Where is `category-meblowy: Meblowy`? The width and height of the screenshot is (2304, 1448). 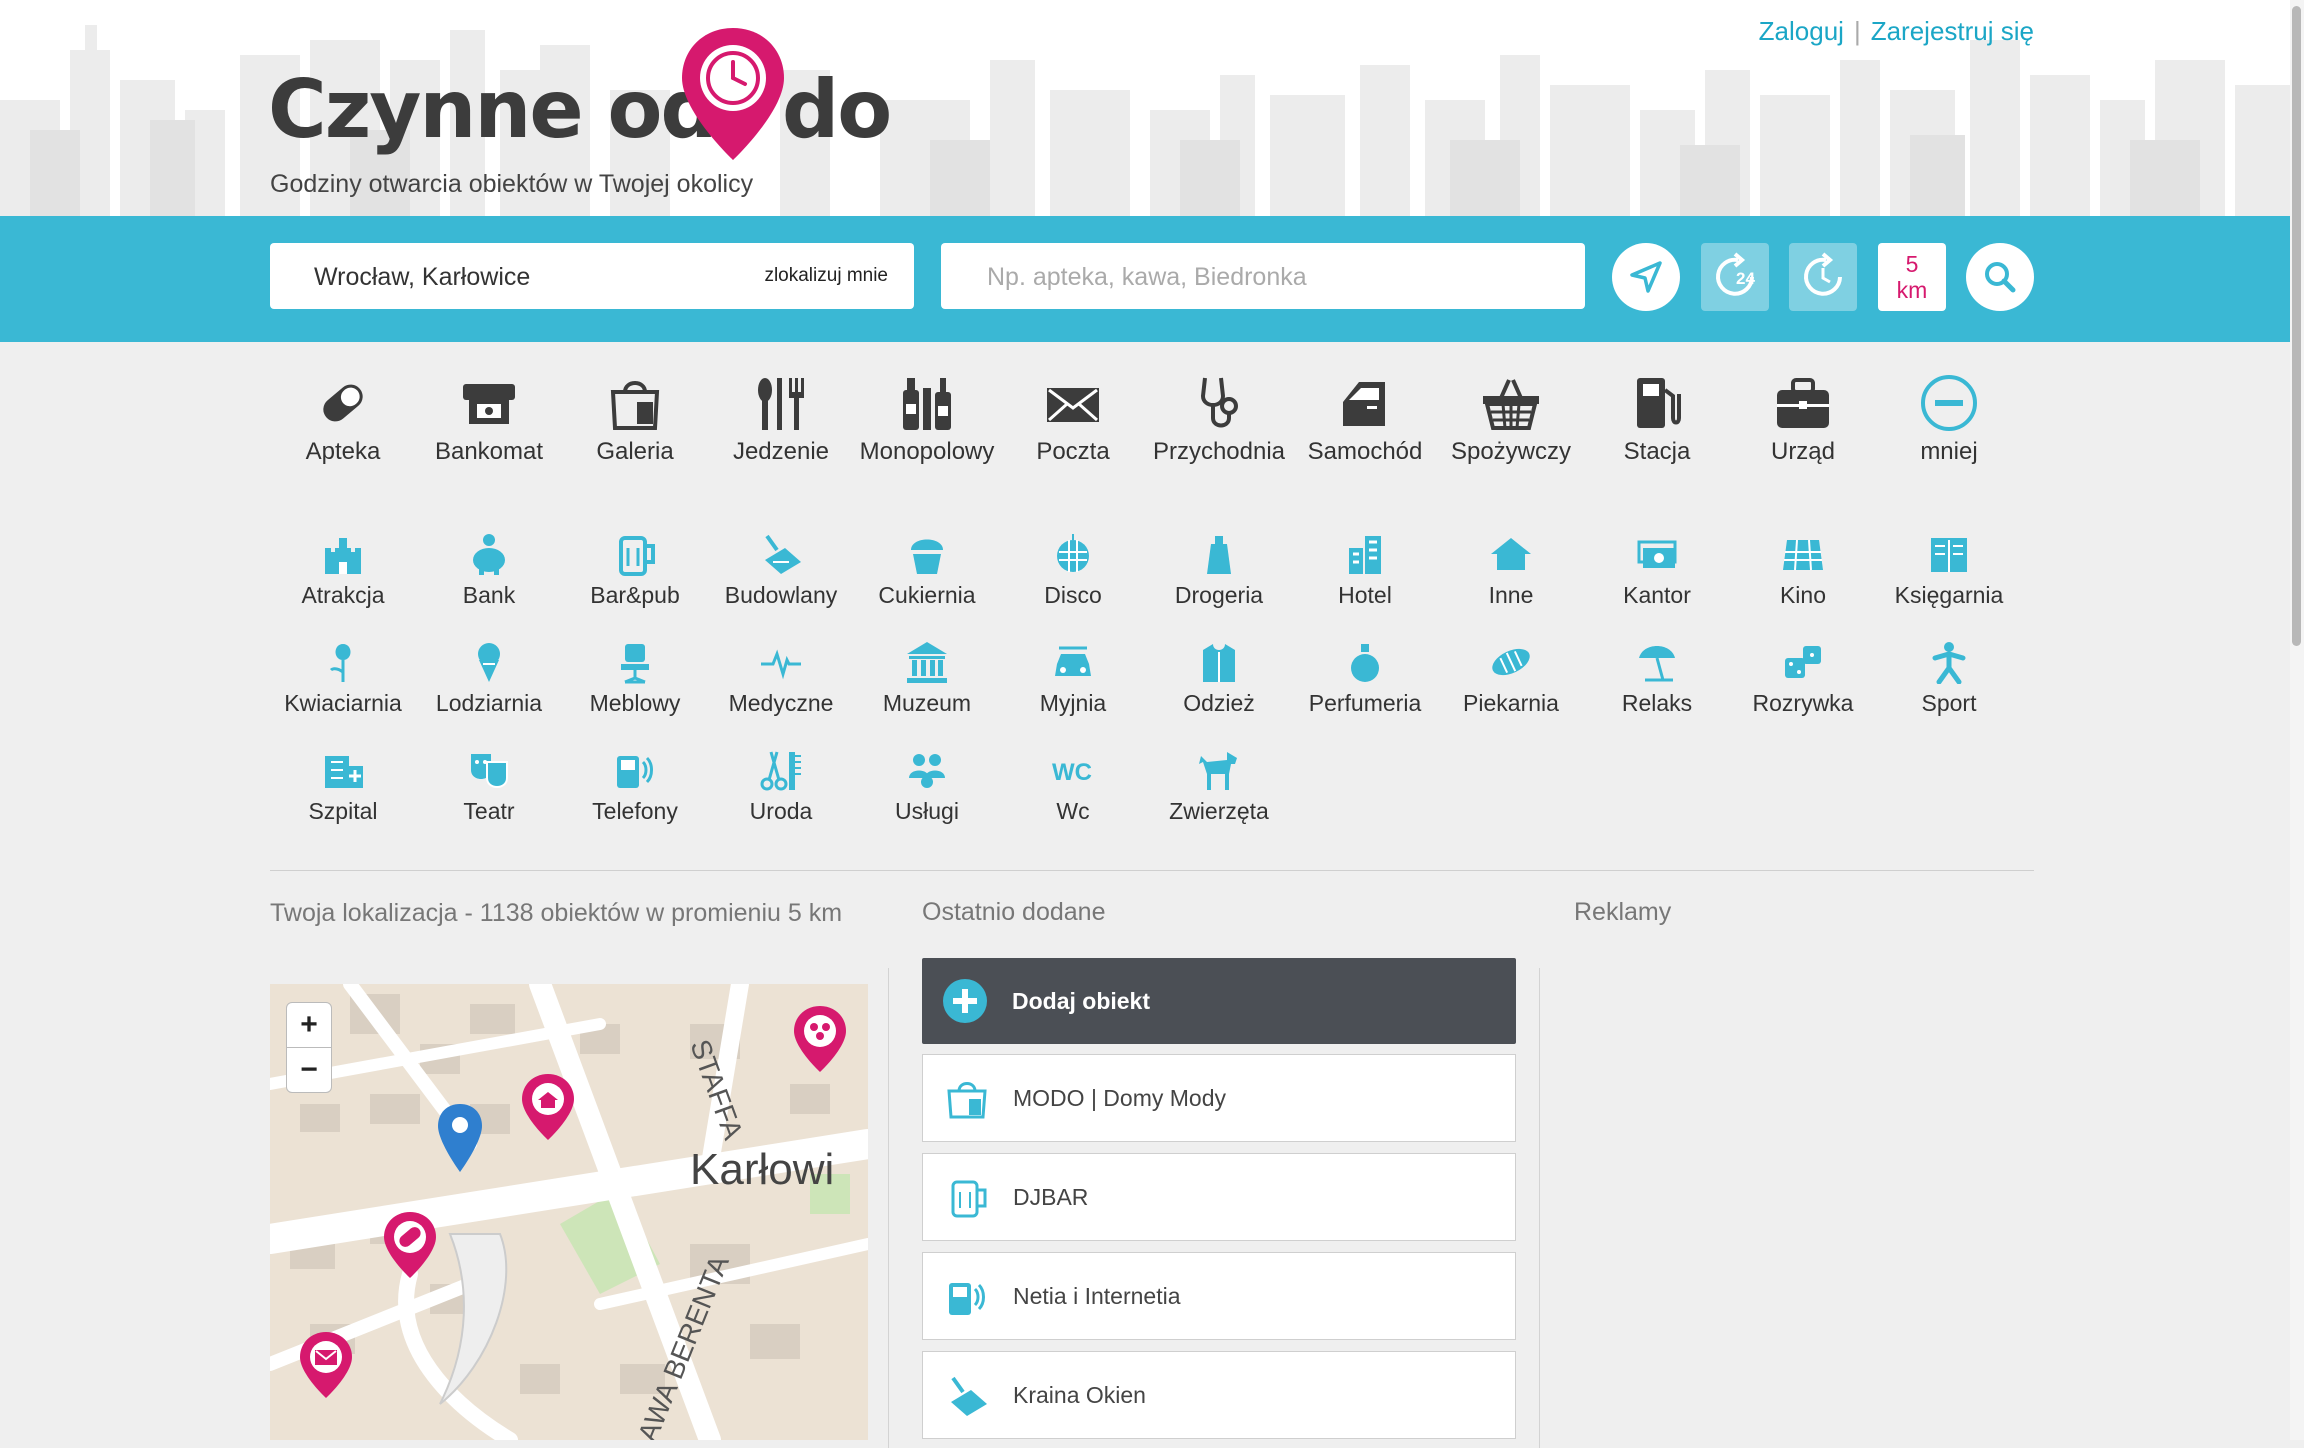 category-meblowy: Meblowy is located at coordinates (635, 678).